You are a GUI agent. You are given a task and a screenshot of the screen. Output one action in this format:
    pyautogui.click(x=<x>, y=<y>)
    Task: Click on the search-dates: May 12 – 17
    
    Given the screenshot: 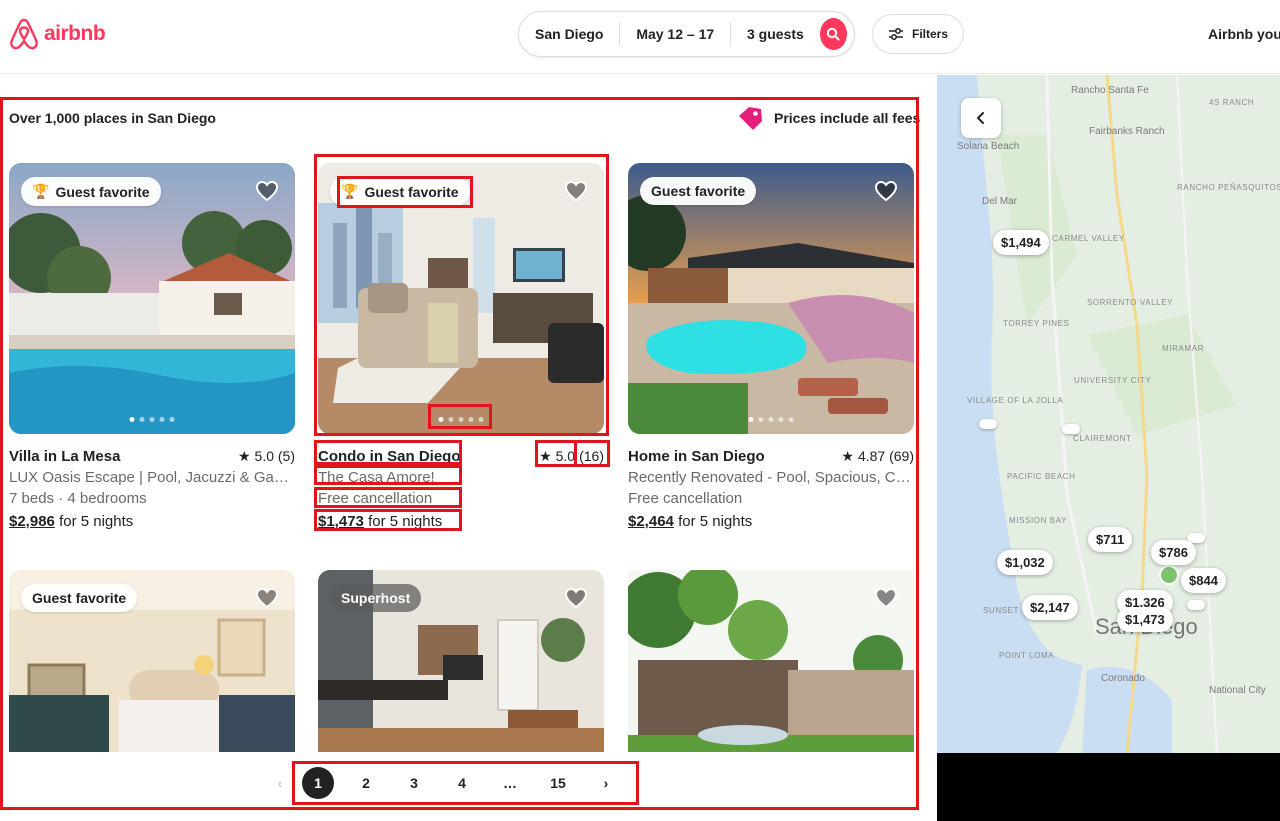 What is the action you would take?
    pyautogui.click(x=675, y=34)
    